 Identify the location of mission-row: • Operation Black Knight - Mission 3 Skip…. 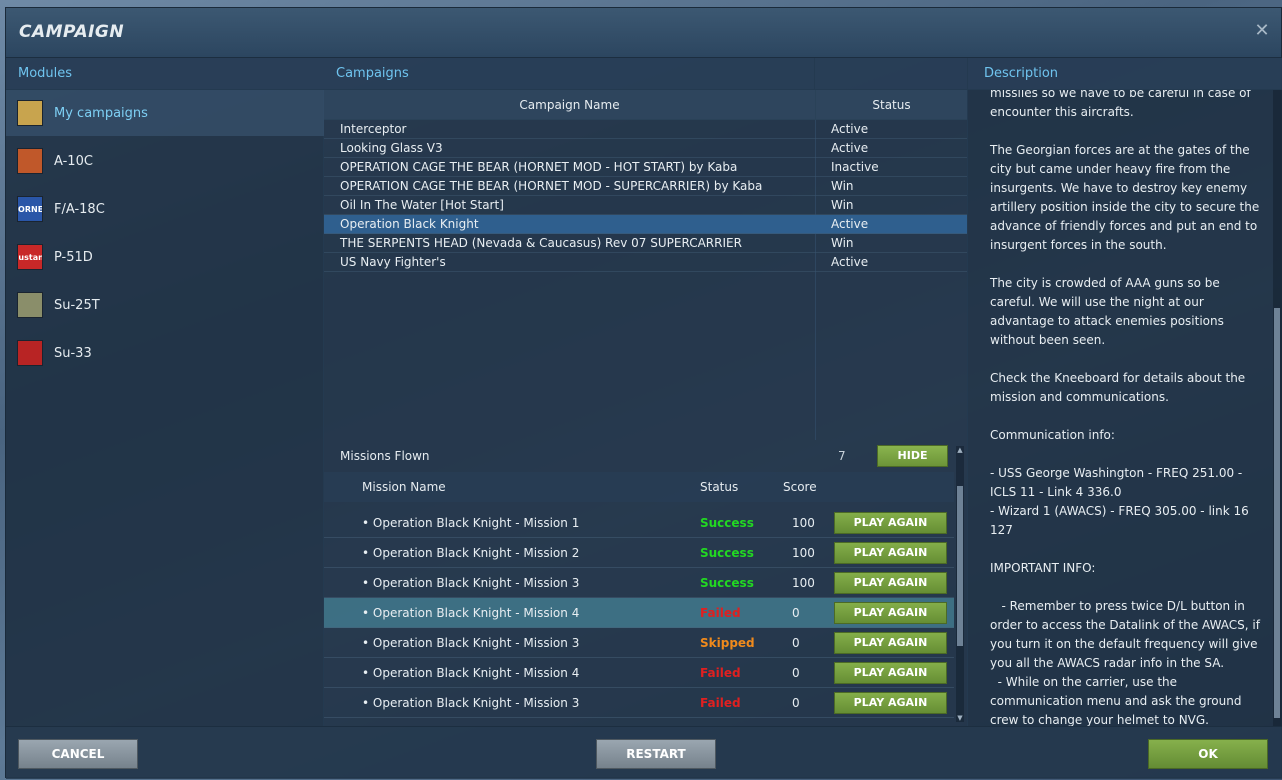
(639, 643).